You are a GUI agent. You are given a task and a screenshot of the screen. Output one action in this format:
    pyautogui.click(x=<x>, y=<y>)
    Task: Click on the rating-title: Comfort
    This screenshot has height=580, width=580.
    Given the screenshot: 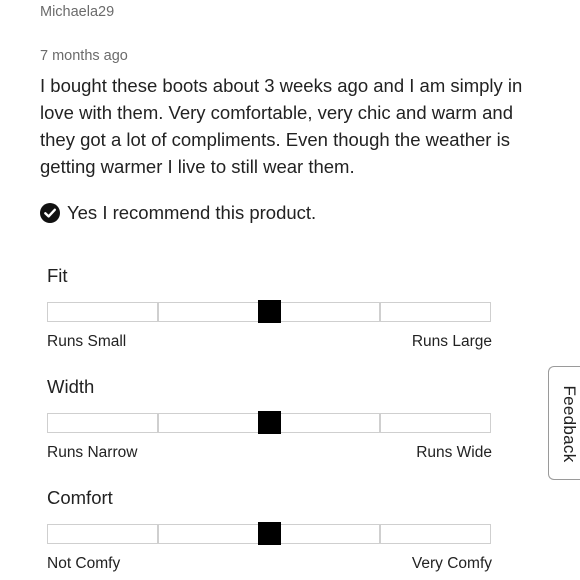 What is the action you would take?
    pyautogui.click(x=80, y=497)
    